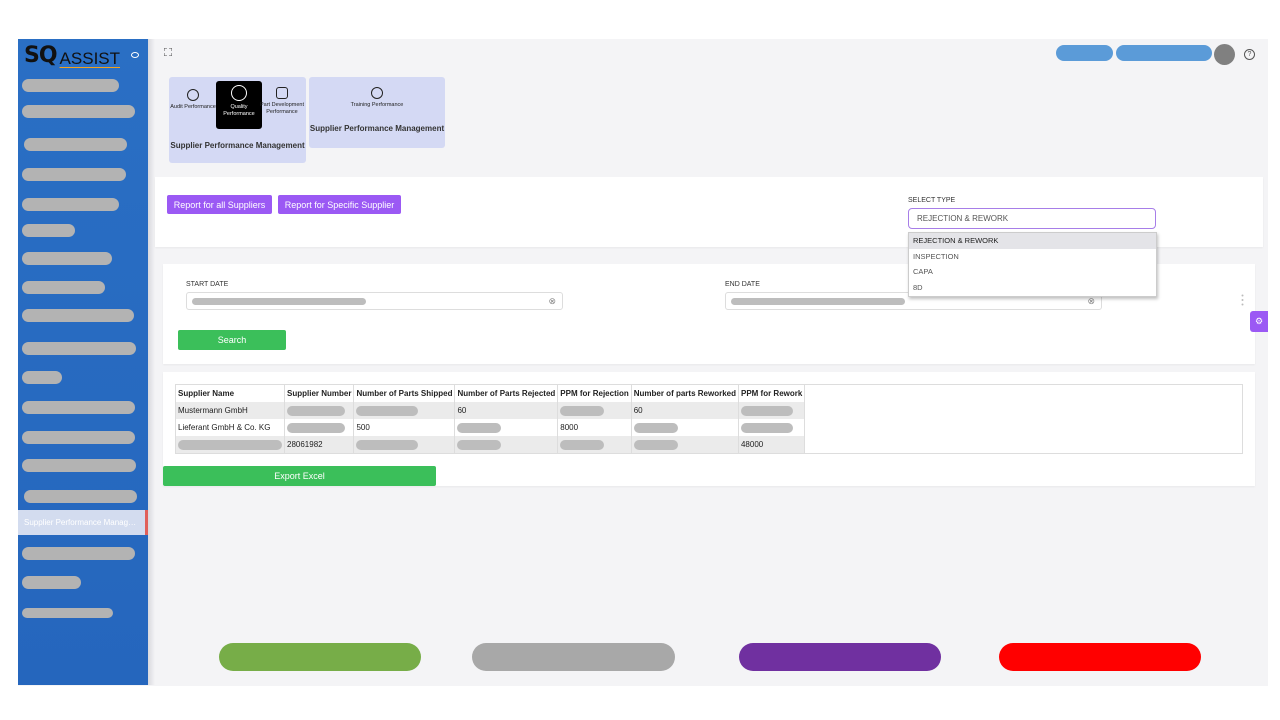  Describe the element at coordinates (1100, 657) in the screenshot. I see `legend-pill-red` at that location.